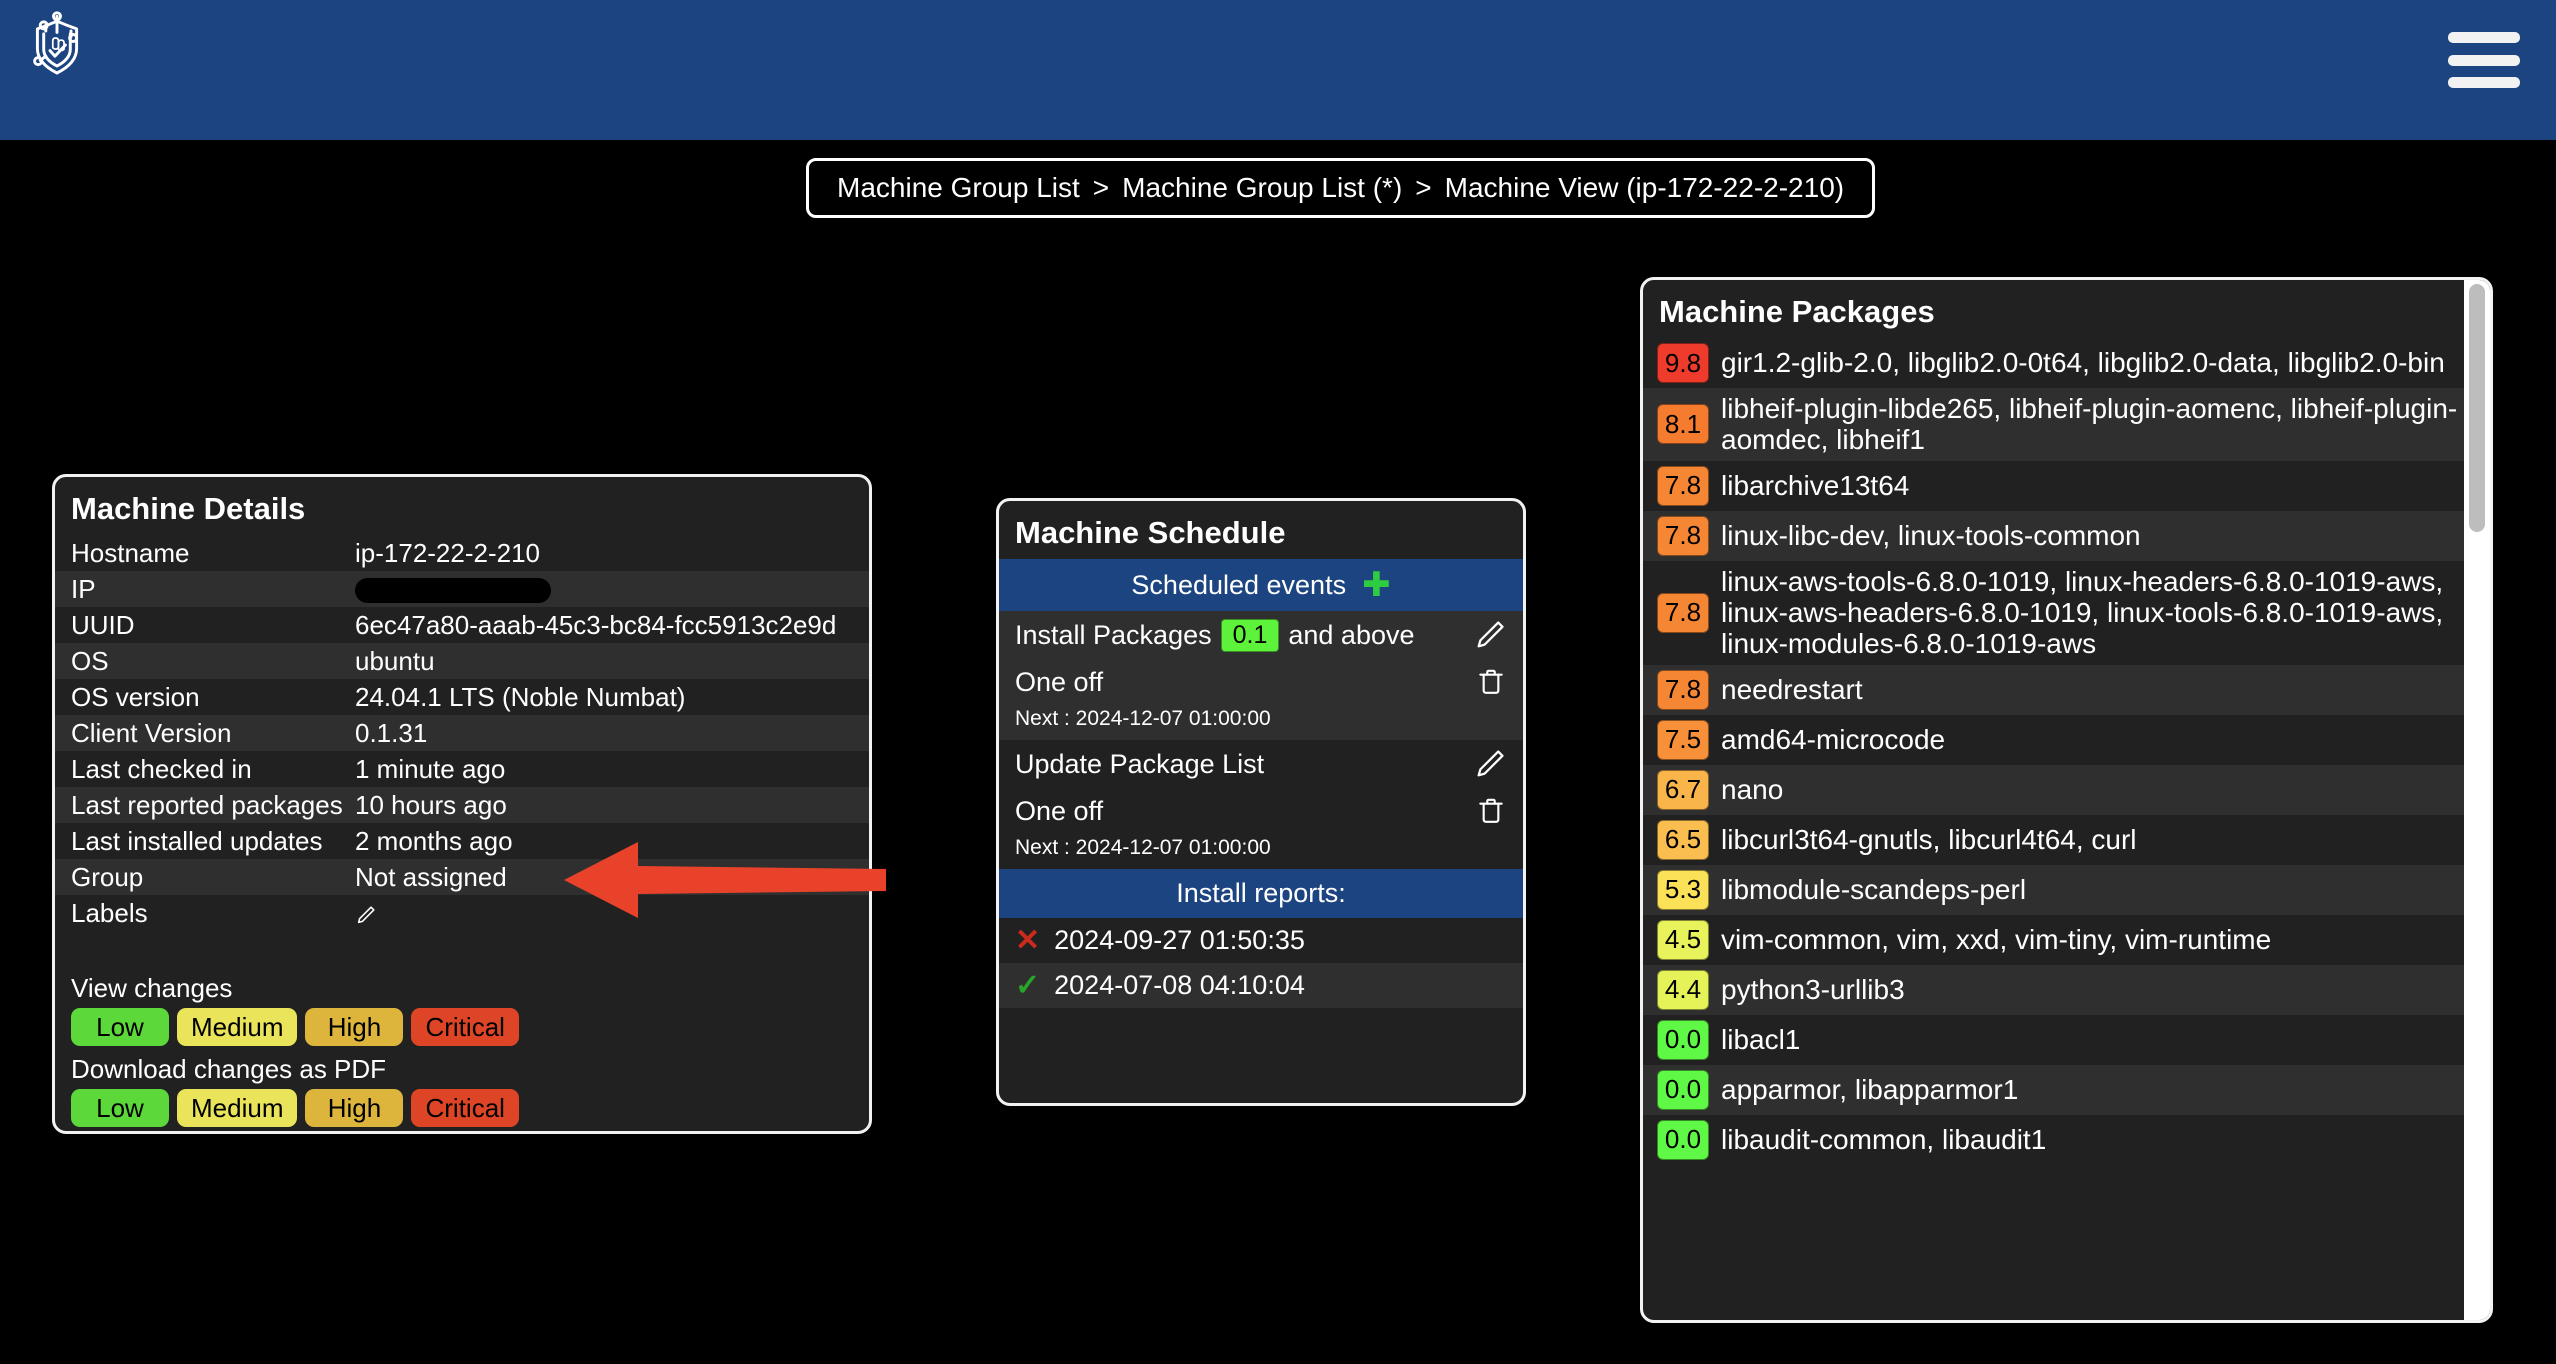 The width and height of the screenshot is (2556, 1364). I want to click on package-row: 6.7 nano, so click(2066, 789).